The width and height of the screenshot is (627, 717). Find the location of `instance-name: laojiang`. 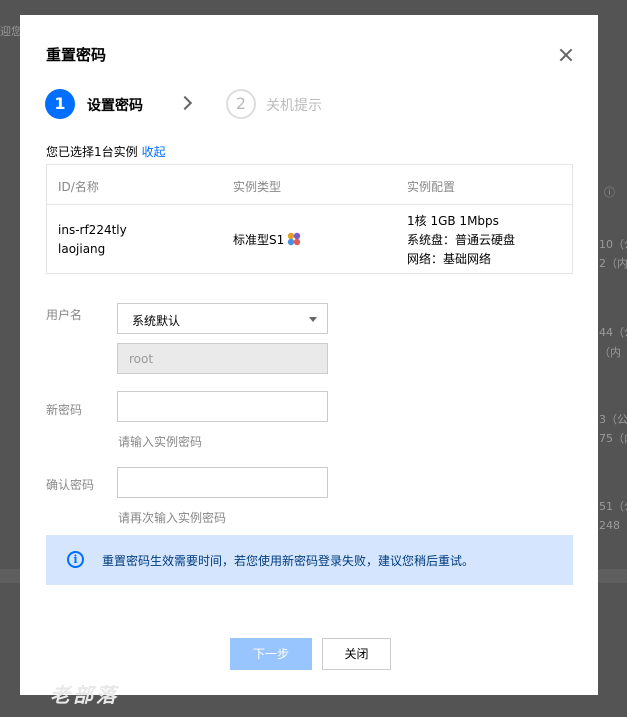

instance-name: laojiang is located at coordinates (82, 249).